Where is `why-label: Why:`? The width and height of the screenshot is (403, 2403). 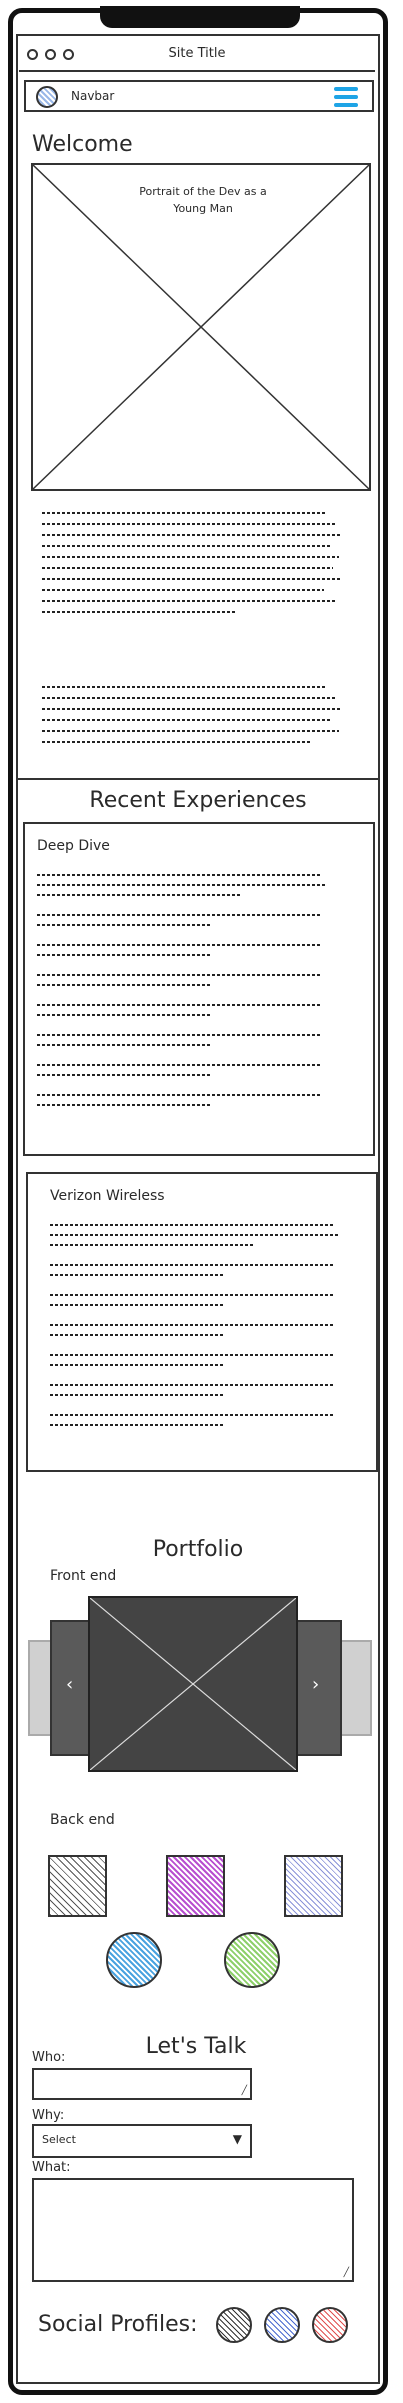
why-label: Why: is located at coordinates (48, 2115).